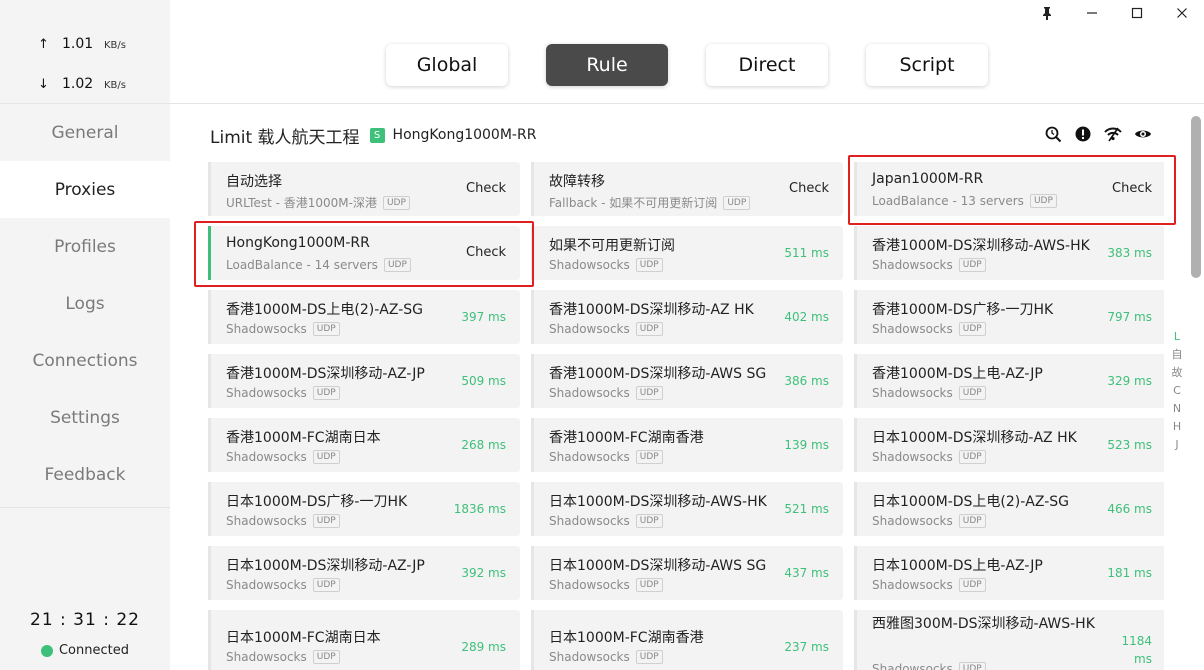  I want to click on latency-label: 509 ms, so click(483, 381).